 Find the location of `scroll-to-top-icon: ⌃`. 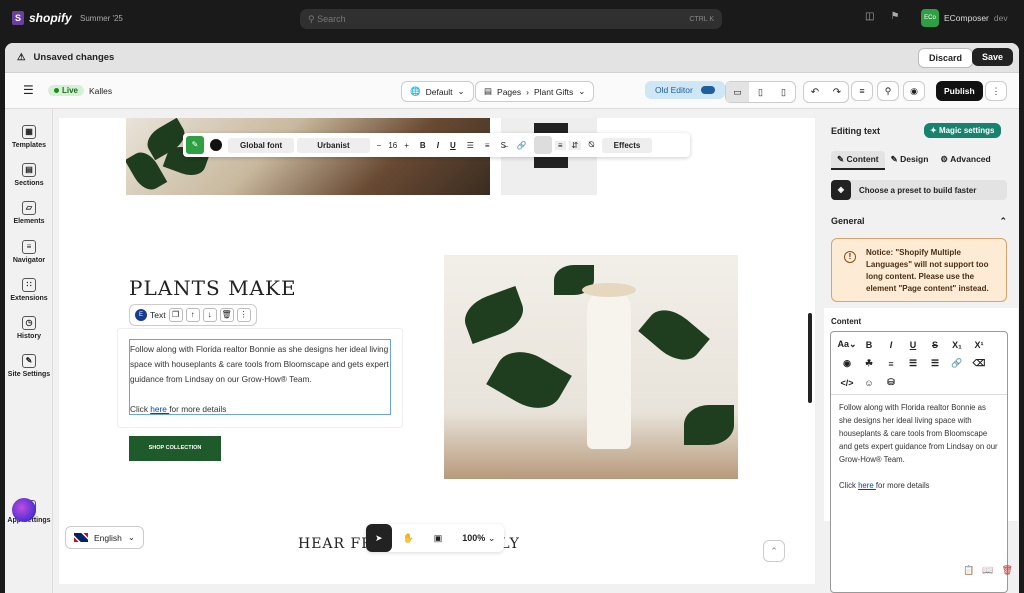

scroll-to-top-icon: ⌃ is located at coordinates (774, 551).